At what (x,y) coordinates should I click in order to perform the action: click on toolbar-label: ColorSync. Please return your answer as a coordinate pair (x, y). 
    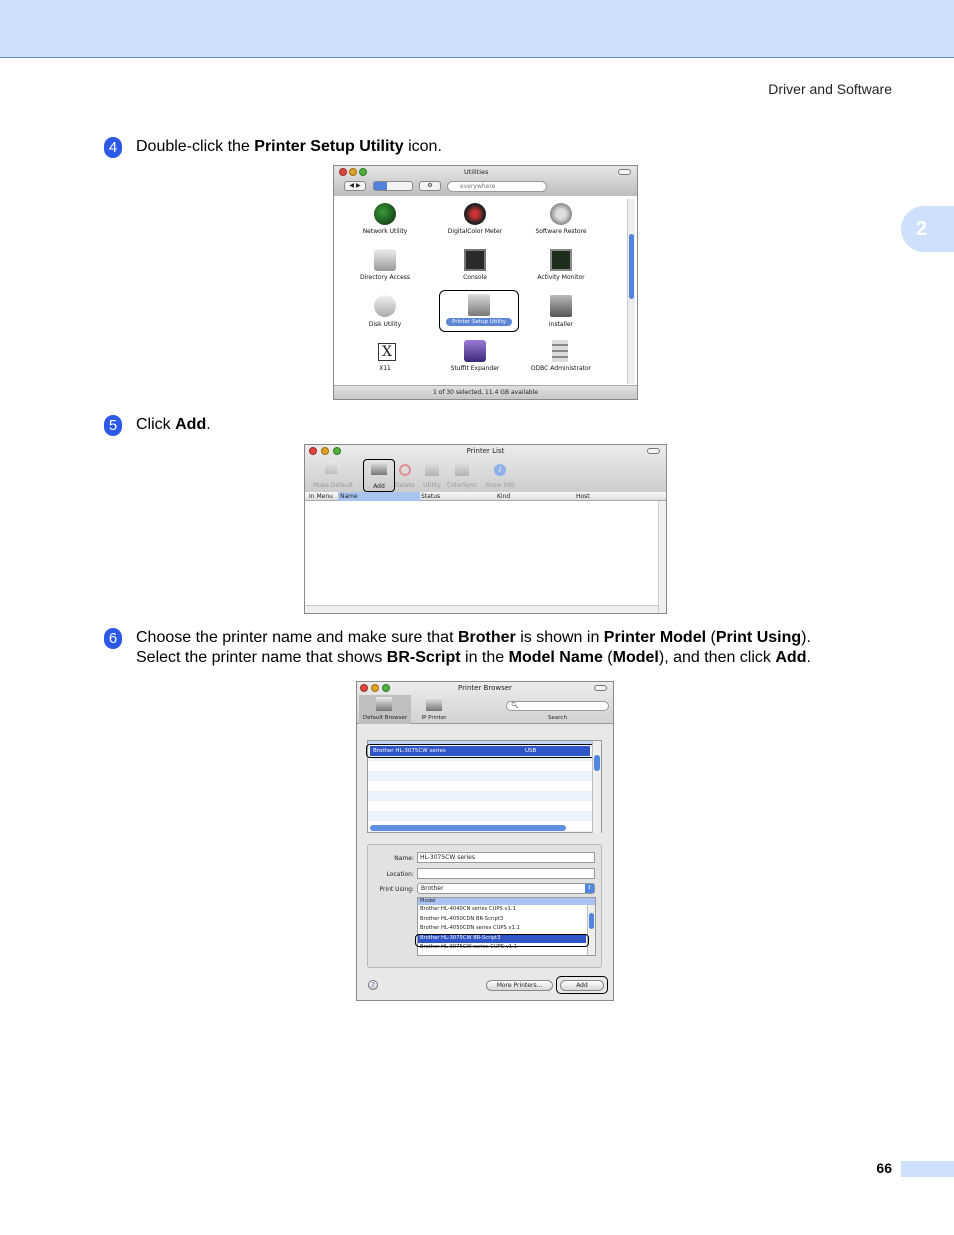
    Looking at the image, I should click on (462, 485).